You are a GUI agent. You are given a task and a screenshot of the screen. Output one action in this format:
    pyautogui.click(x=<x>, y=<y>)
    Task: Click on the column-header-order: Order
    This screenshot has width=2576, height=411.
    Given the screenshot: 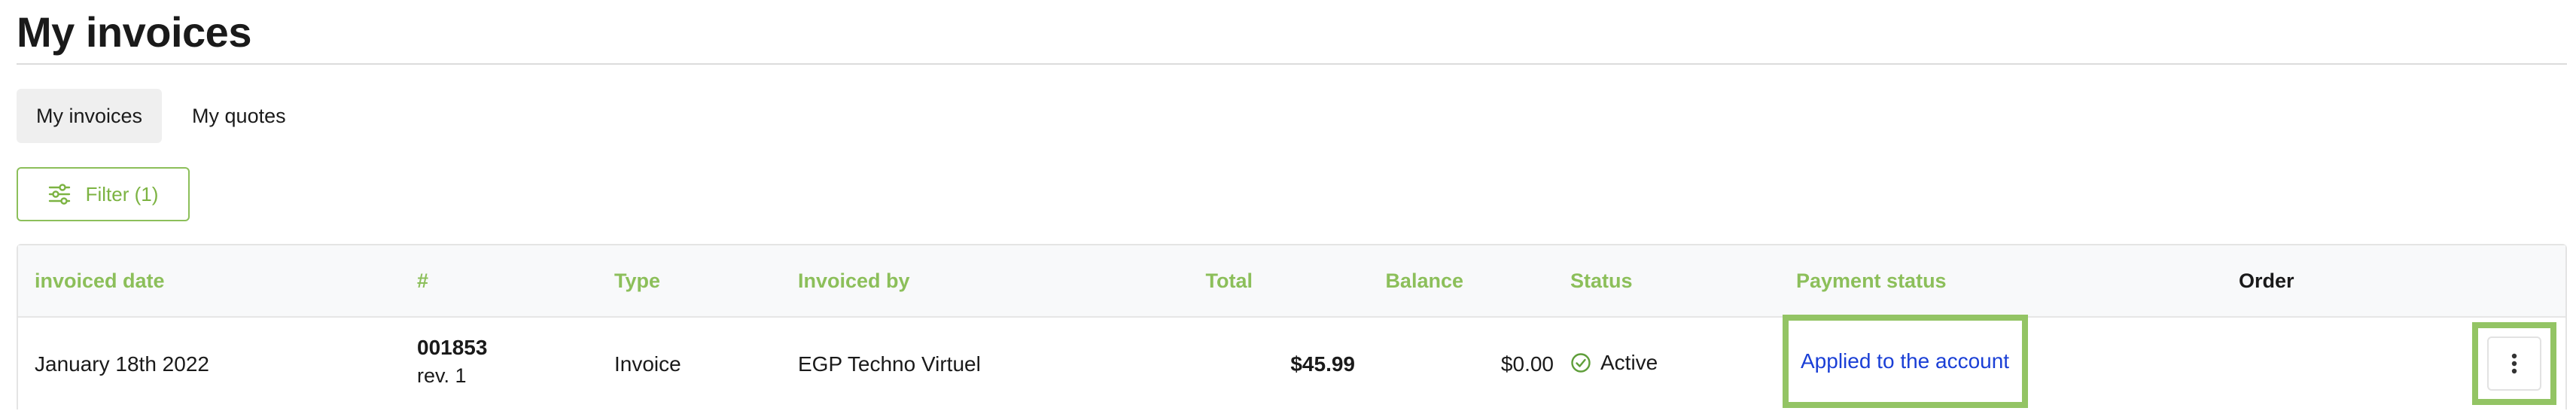 What is the action you would take?
    pyautogui.click(x=2266, y=280)
    